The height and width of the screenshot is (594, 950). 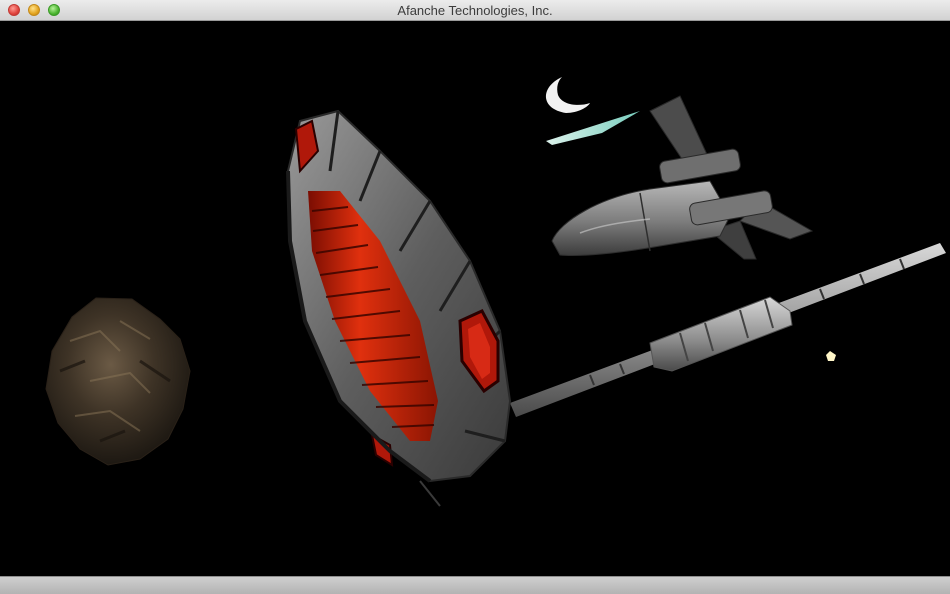 I want to click on spaceship, so click(x=682, y=177).